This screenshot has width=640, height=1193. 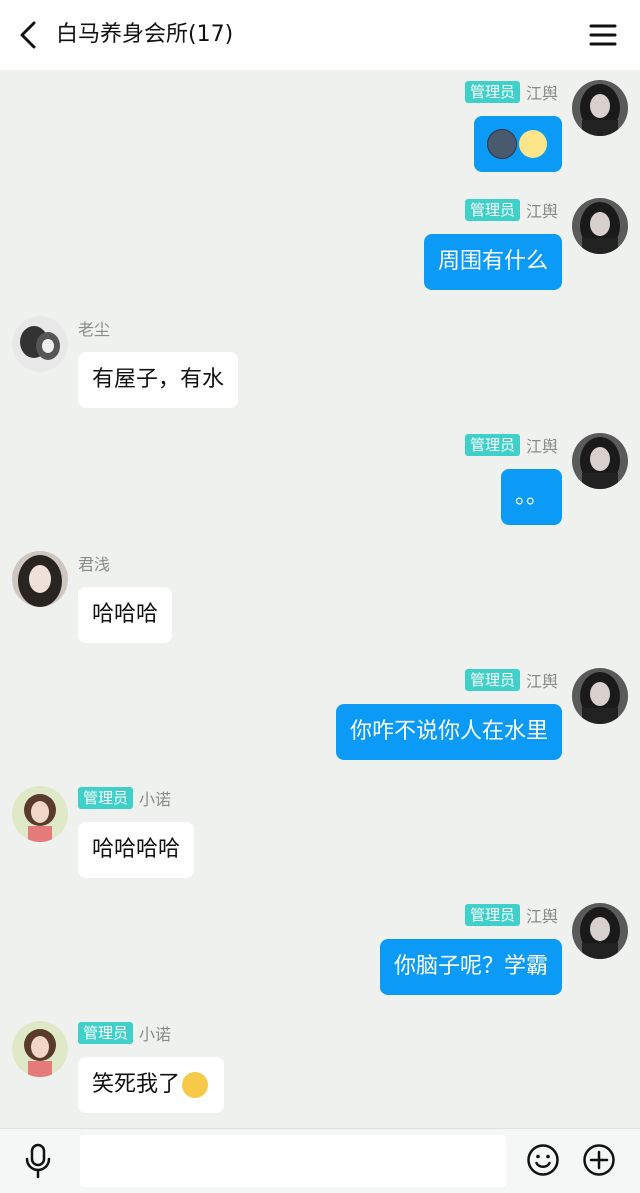 I want to click on sender-meta: 老尘, so click(x=94, y=328).